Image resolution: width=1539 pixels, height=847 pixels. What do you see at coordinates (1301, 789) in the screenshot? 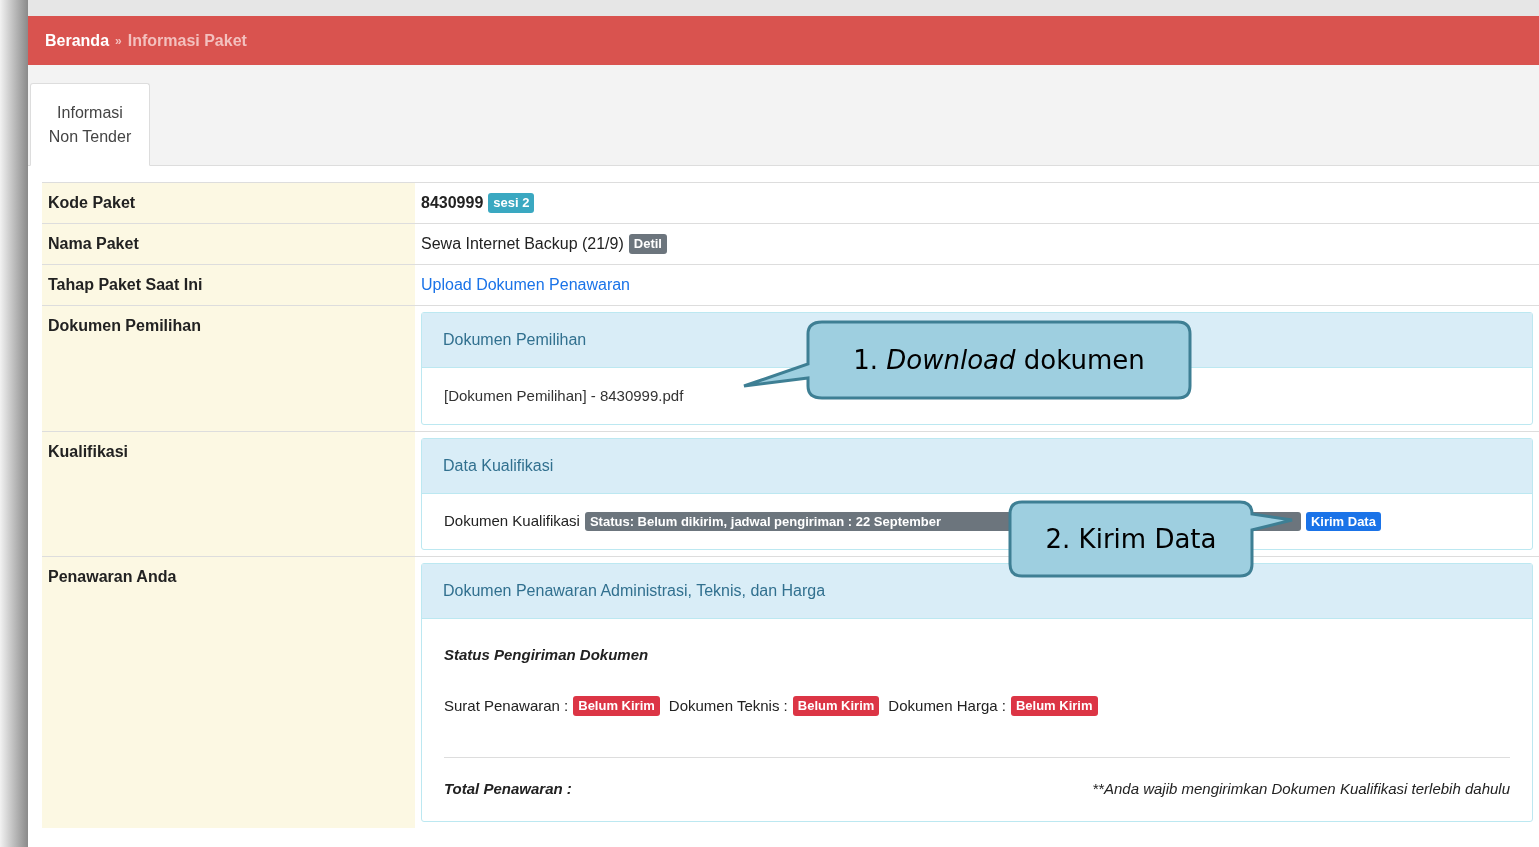
I see `note-text: **Anda wajib mengirimkan Dokumen Kualifikasi terlebih dahulu` at bounding box center [1301, 789].